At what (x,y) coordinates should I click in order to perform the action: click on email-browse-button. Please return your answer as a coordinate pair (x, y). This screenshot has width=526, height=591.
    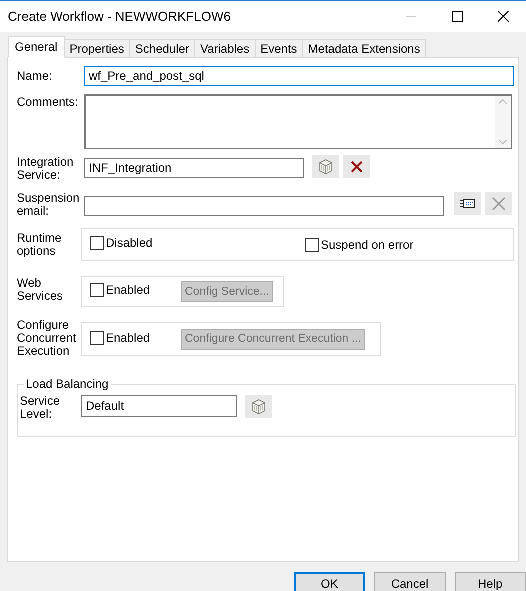
    Looking at the image, I should click on (467, 203).